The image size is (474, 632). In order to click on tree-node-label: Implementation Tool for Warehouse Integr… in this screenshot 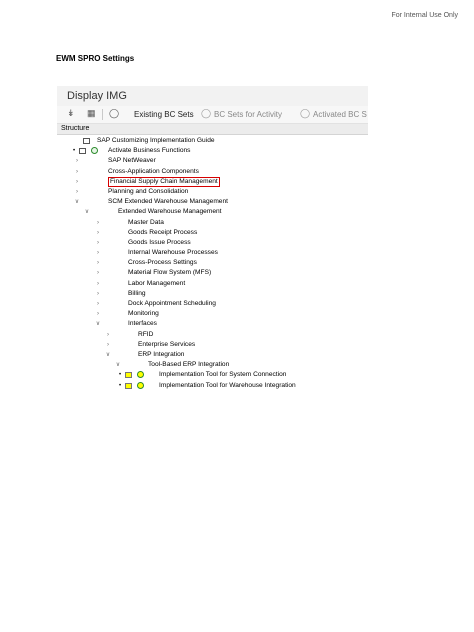, I will do `click(227, 386)`.